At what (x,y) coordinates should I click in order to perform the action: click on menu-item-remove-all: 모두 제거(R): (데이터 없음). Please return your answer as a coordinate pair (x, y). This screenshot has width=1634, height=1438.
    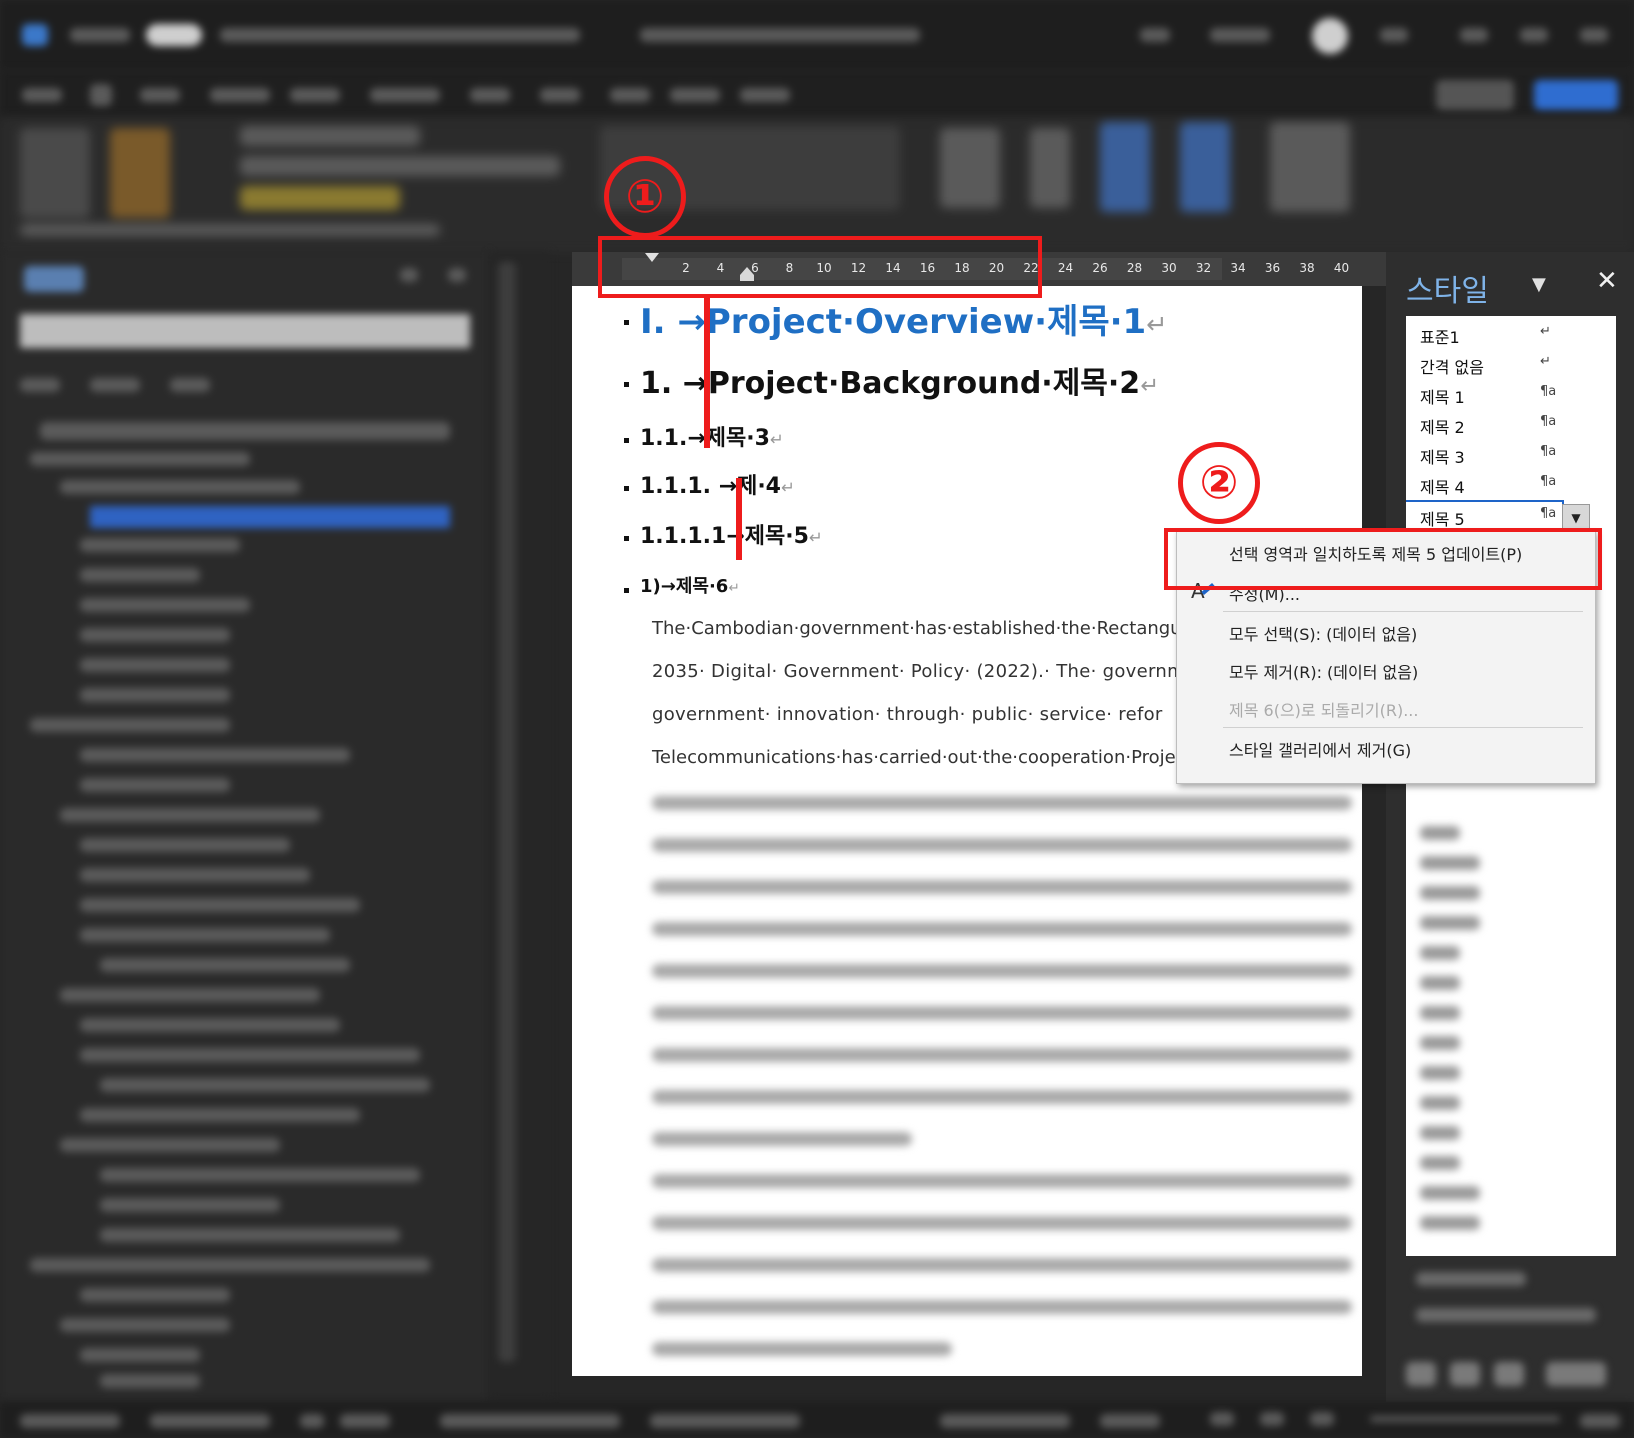
    Looking at the image, I should click on (1323, 671).